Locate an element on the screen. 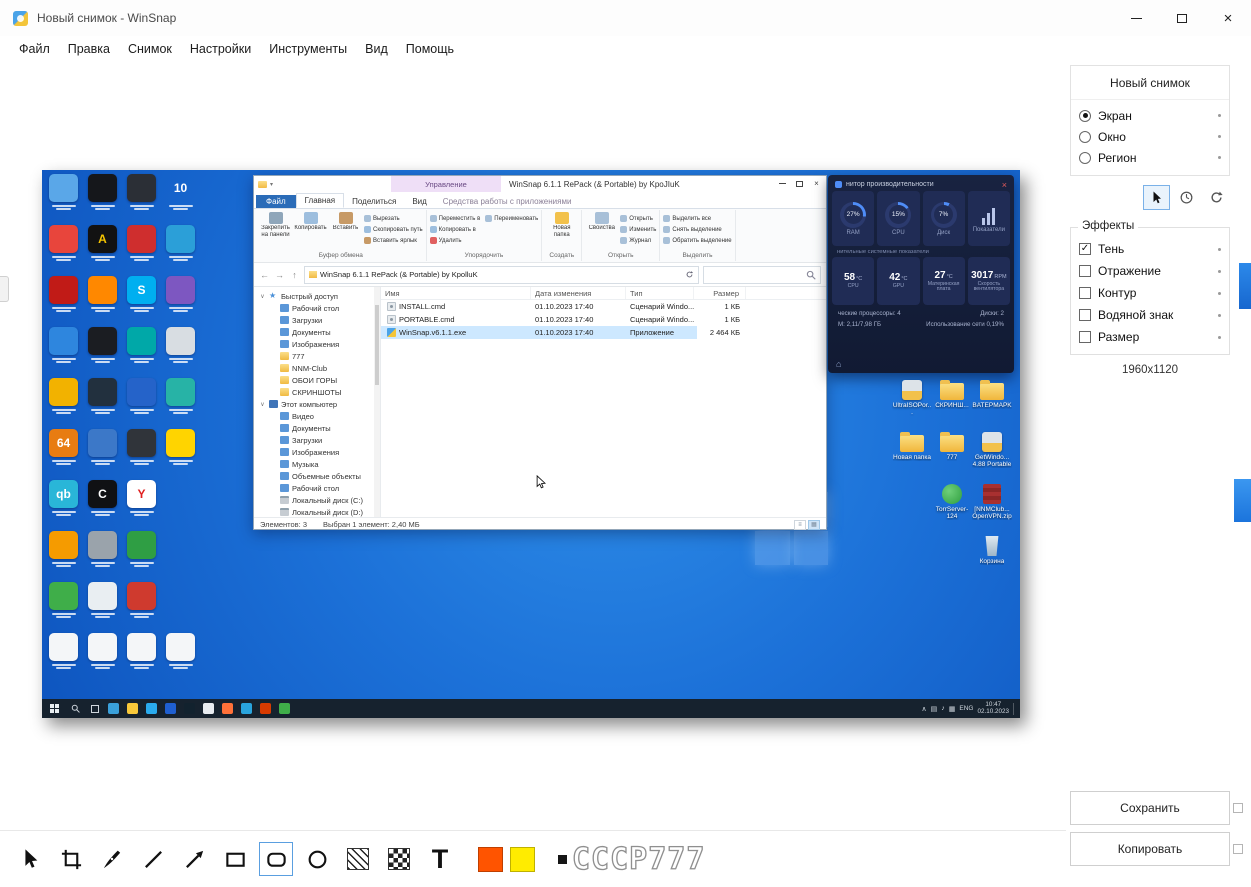 This screenshot has height=887, width=1251. ribbon-button: Открыть is located at coordinates (638, 218).